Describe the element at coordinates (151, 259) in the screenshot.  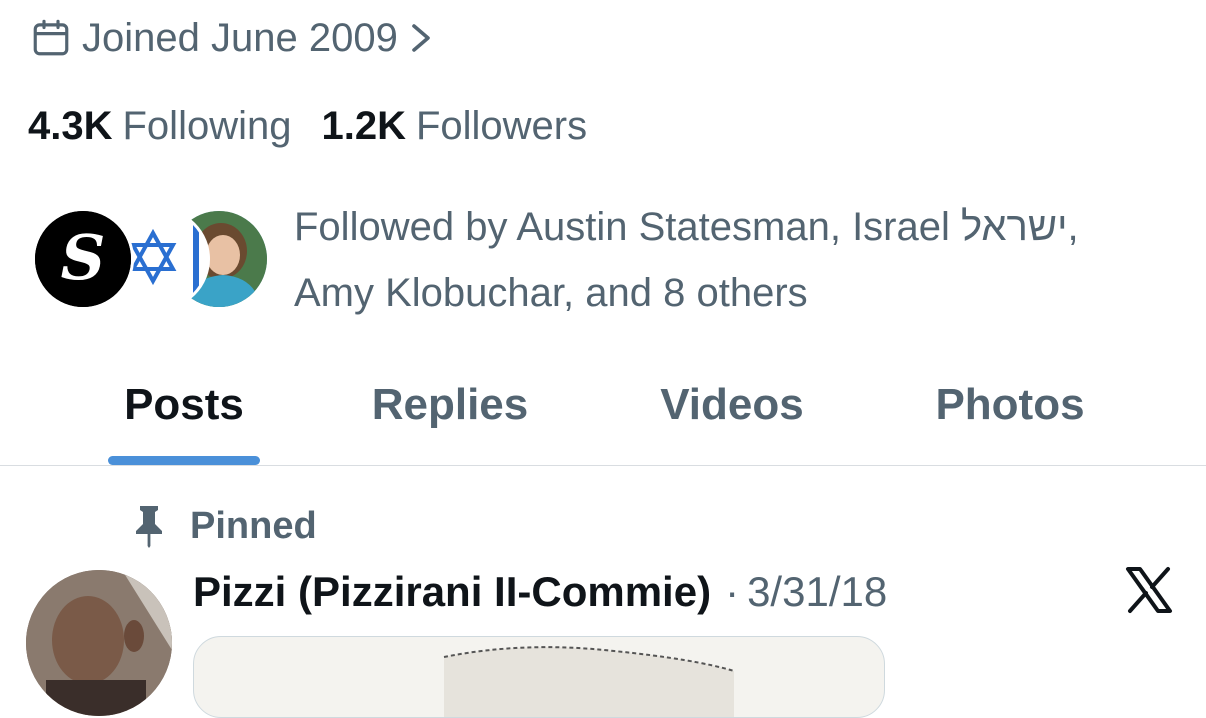
I see `followed-by-avatars: S` at that location.